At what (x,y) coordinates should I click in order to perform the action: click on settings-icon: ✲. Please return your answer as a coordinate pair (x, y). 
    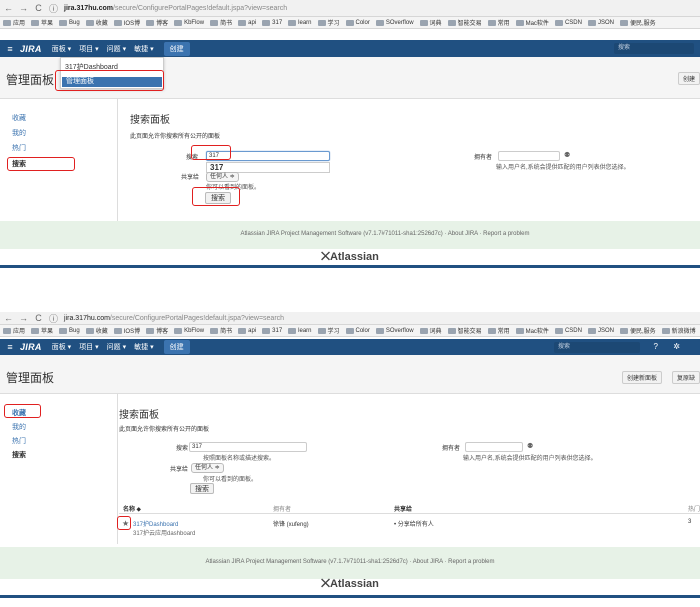
    Looking at the image, I should click on (676, 346).